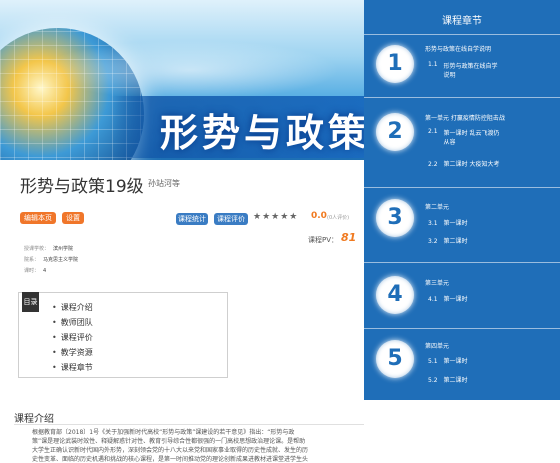  Describe the element at coordinates (349, 237) in the screenshot. I see `page-views-value: 81` at that location.